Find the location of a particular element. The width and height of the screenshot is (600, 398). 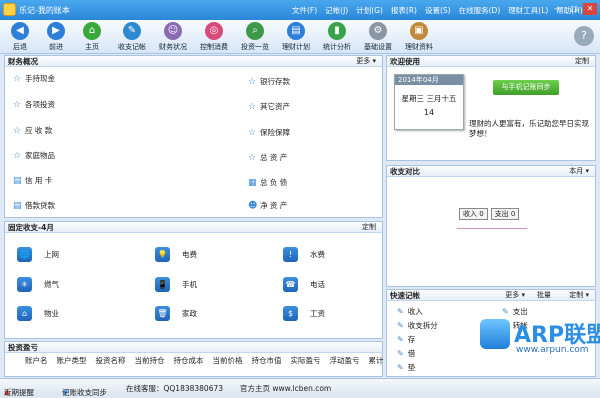

finance-item: ☆ 总 资 产 is located at coordinates (267, 157).